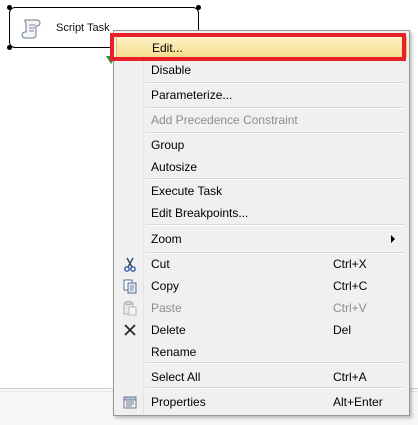 Image resolution: width=418 pixels, height=425 pixels. Describe the element at coordinates (261, 239) in the screenshot. I see `menu-item-zoom: Zoom` at that location.